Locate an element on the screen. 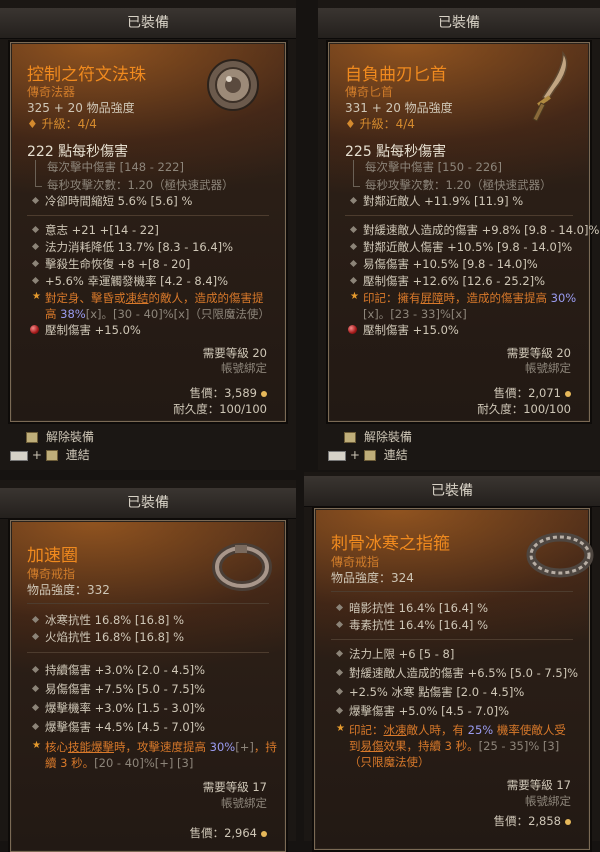 The image size is (600, 852). item-type: 傳奇戒指 is located at coordinates (51, 574).